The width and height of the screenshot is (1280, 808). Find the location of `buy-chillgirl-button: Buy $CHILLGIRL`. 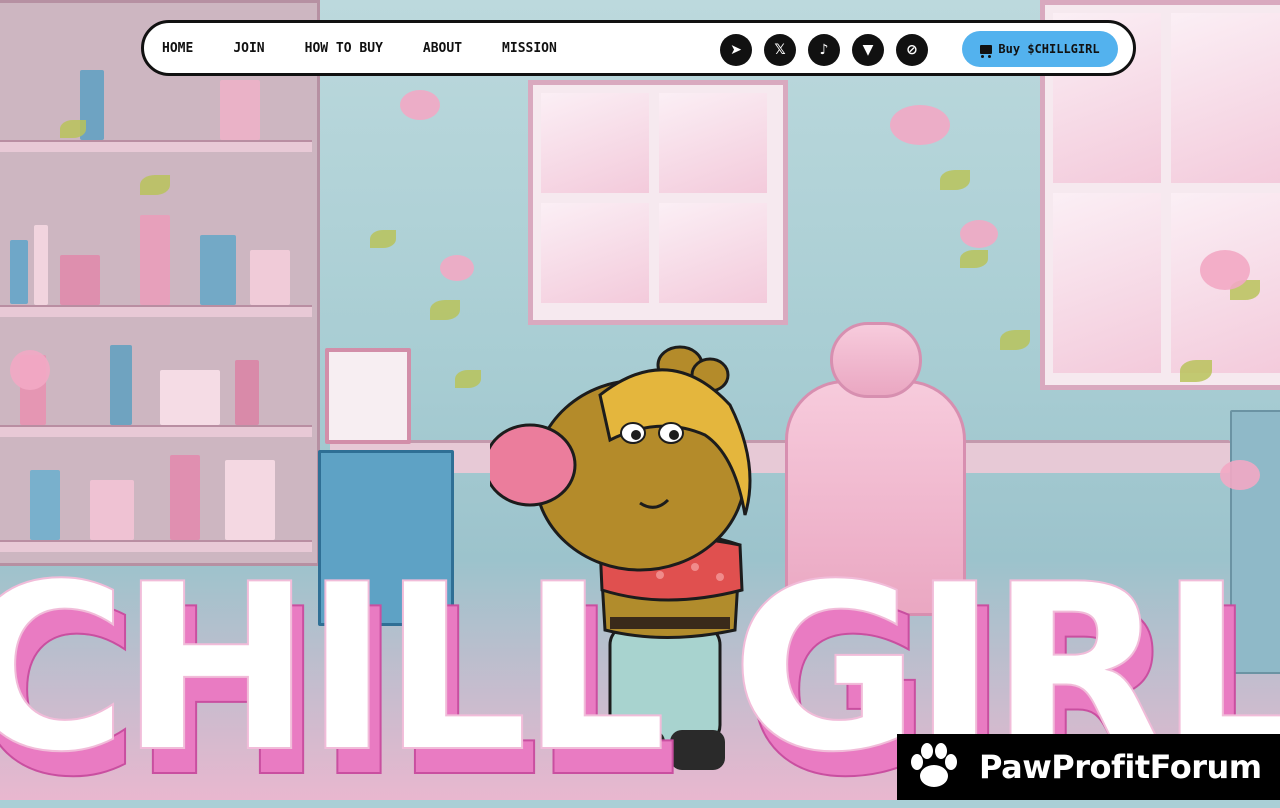

buy-chillgirl-button: Buy $CHILLGIRL is located at coordinates (1040, 49).